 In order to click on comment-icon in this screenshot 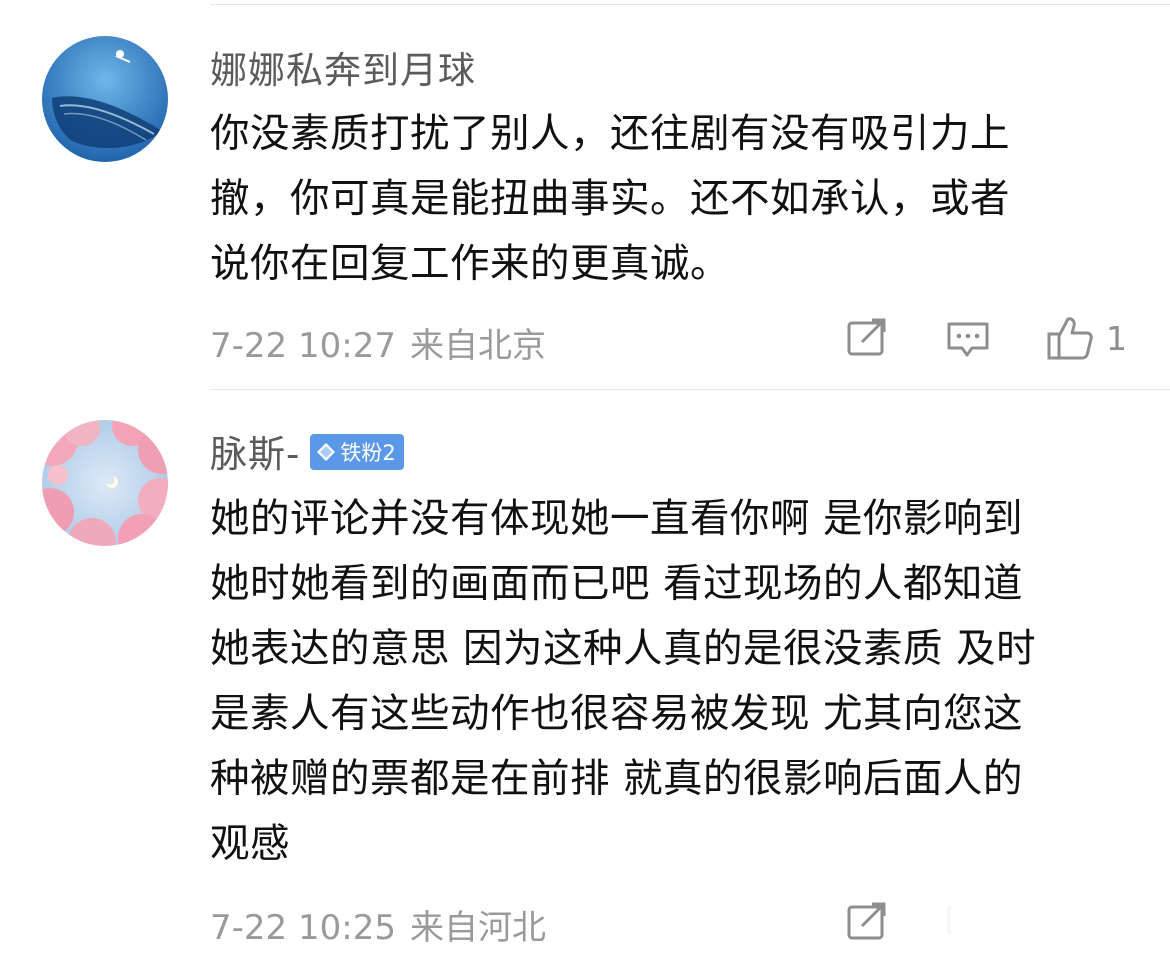, I will do `click(968, 339)`.